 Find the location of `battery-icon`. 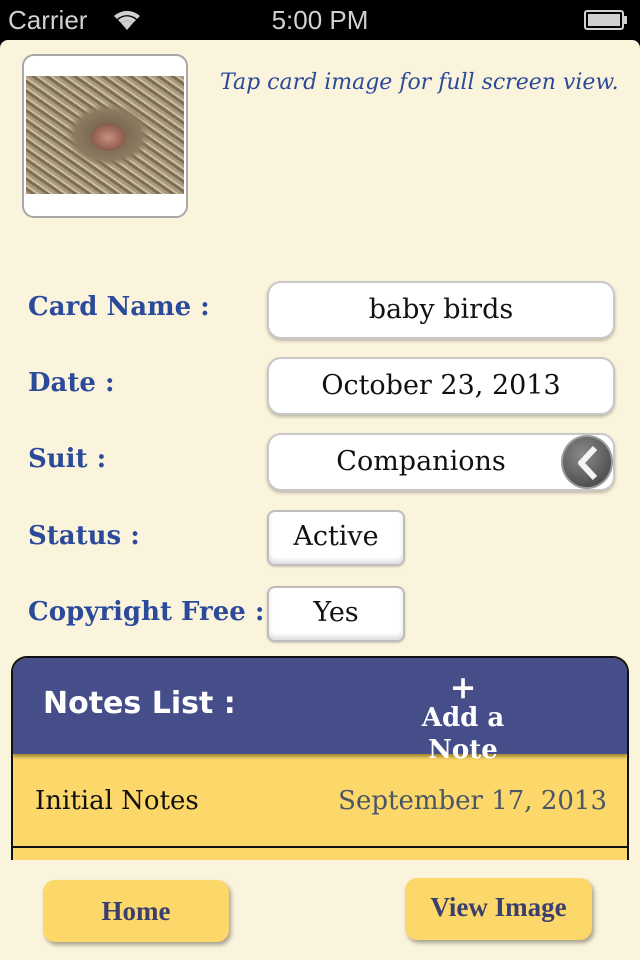

battery-icon is located at coordinates (605, 20).